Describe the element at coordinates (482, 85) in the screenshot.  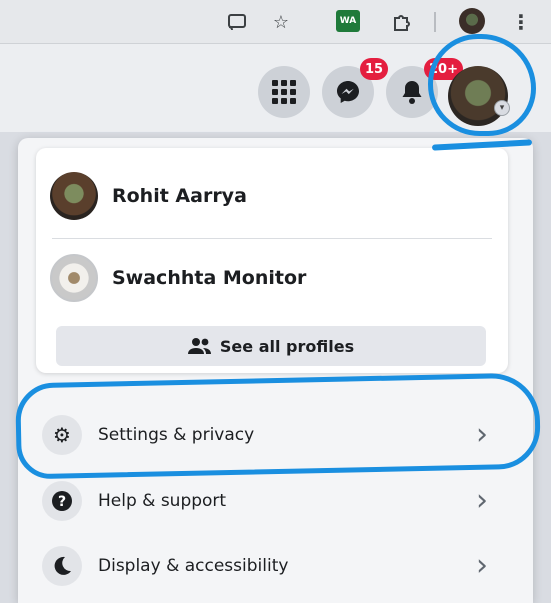
I see `annotation-circle-profile` at that location.